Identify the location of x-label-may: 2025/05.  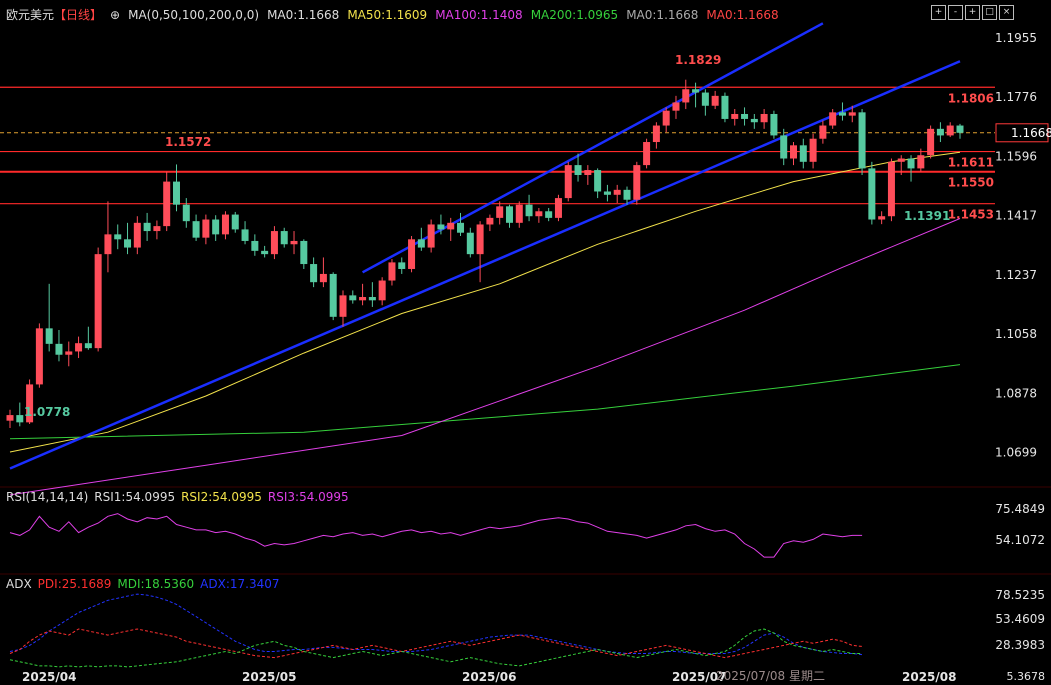
(269, 677).